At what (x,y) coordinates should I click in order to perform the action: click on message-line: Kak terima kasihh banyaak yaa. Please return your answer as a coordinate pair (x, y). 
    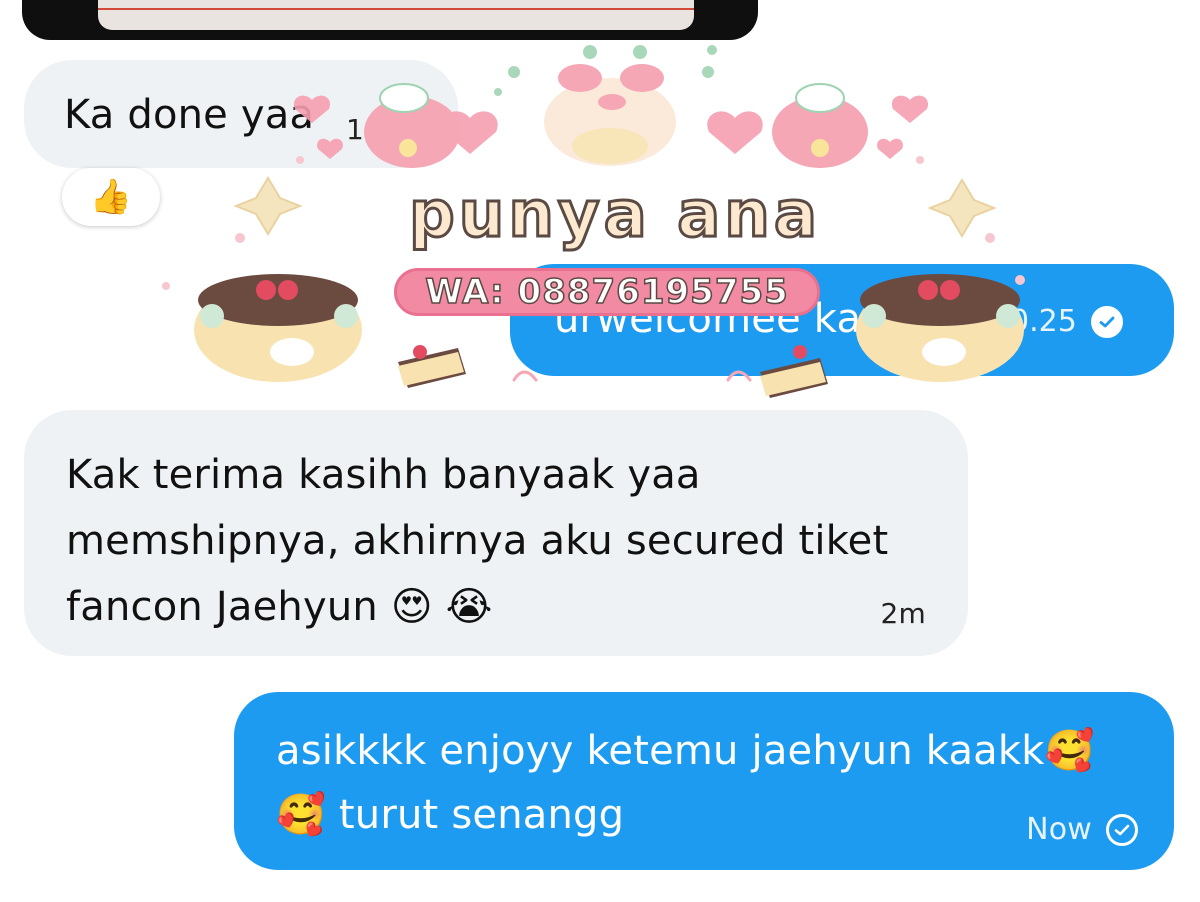
    Looking at the image, I should click on (383, 475).